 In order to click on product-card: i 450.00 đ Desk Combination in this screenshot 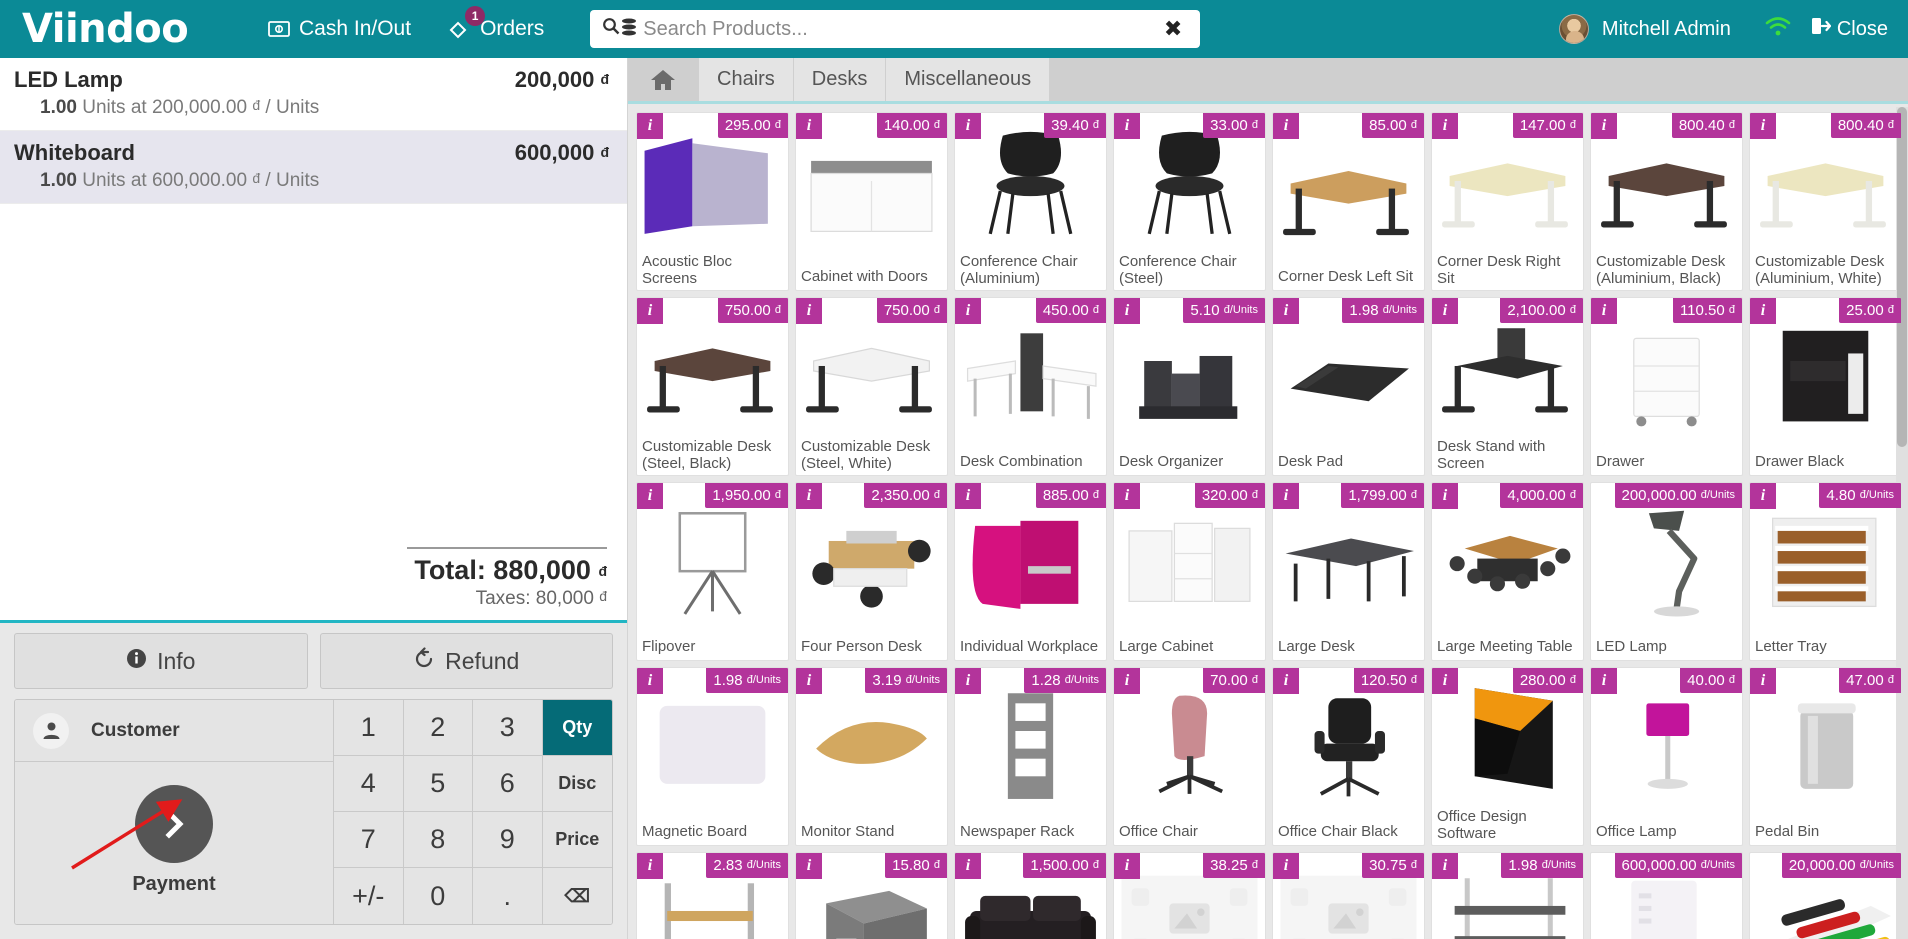, I will do `click(1030, 386)`.